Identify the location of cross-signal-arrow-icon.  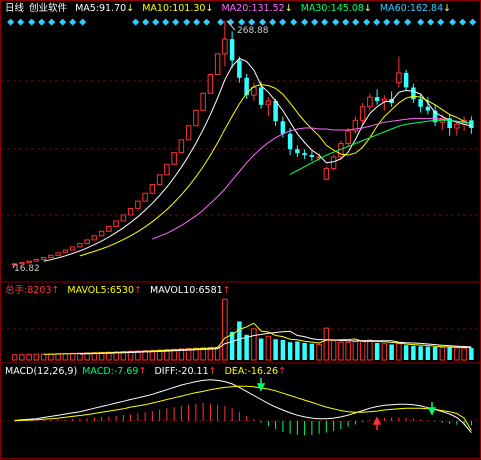
(377, 423).